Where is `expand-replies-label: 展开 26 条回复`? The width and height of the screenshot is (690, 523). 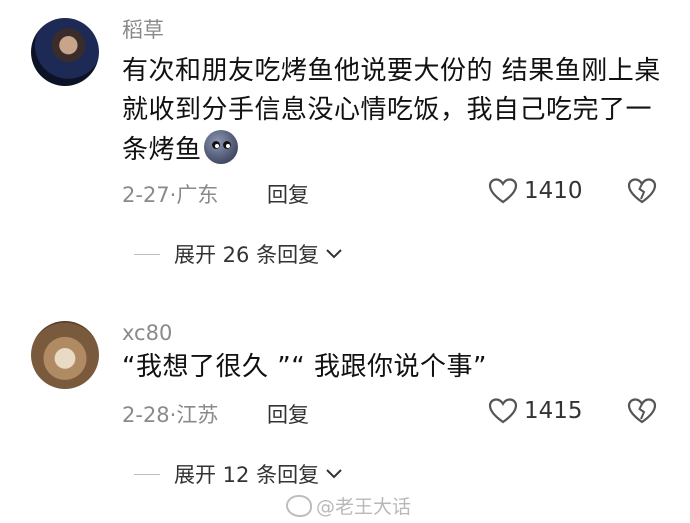 expand-replies-label: 展开 26 条回复 is located at coordinates (247, 255).